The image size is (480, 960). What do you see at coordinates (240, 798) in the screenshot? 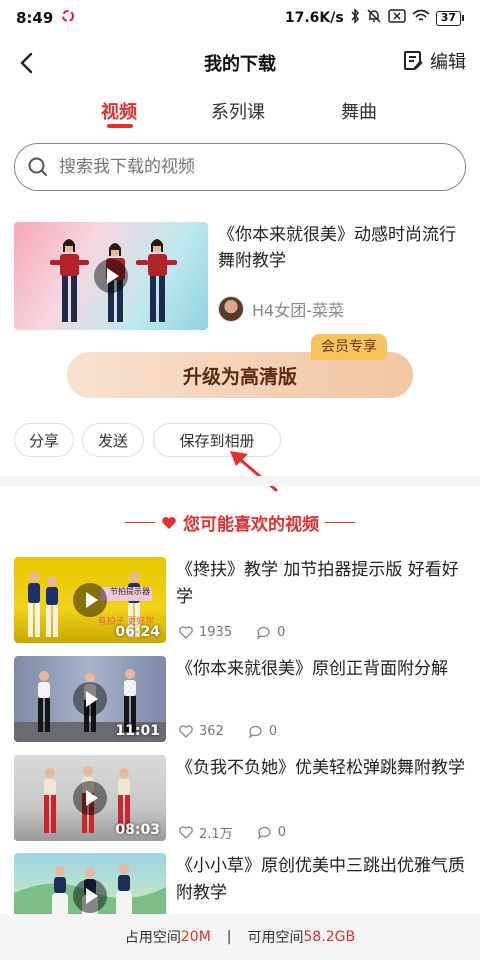
I see `recommend-item: 08:03 《负我不负她》优美轻松弹跳舞附教学 2.1万 0` at bounding box center [240, 798].